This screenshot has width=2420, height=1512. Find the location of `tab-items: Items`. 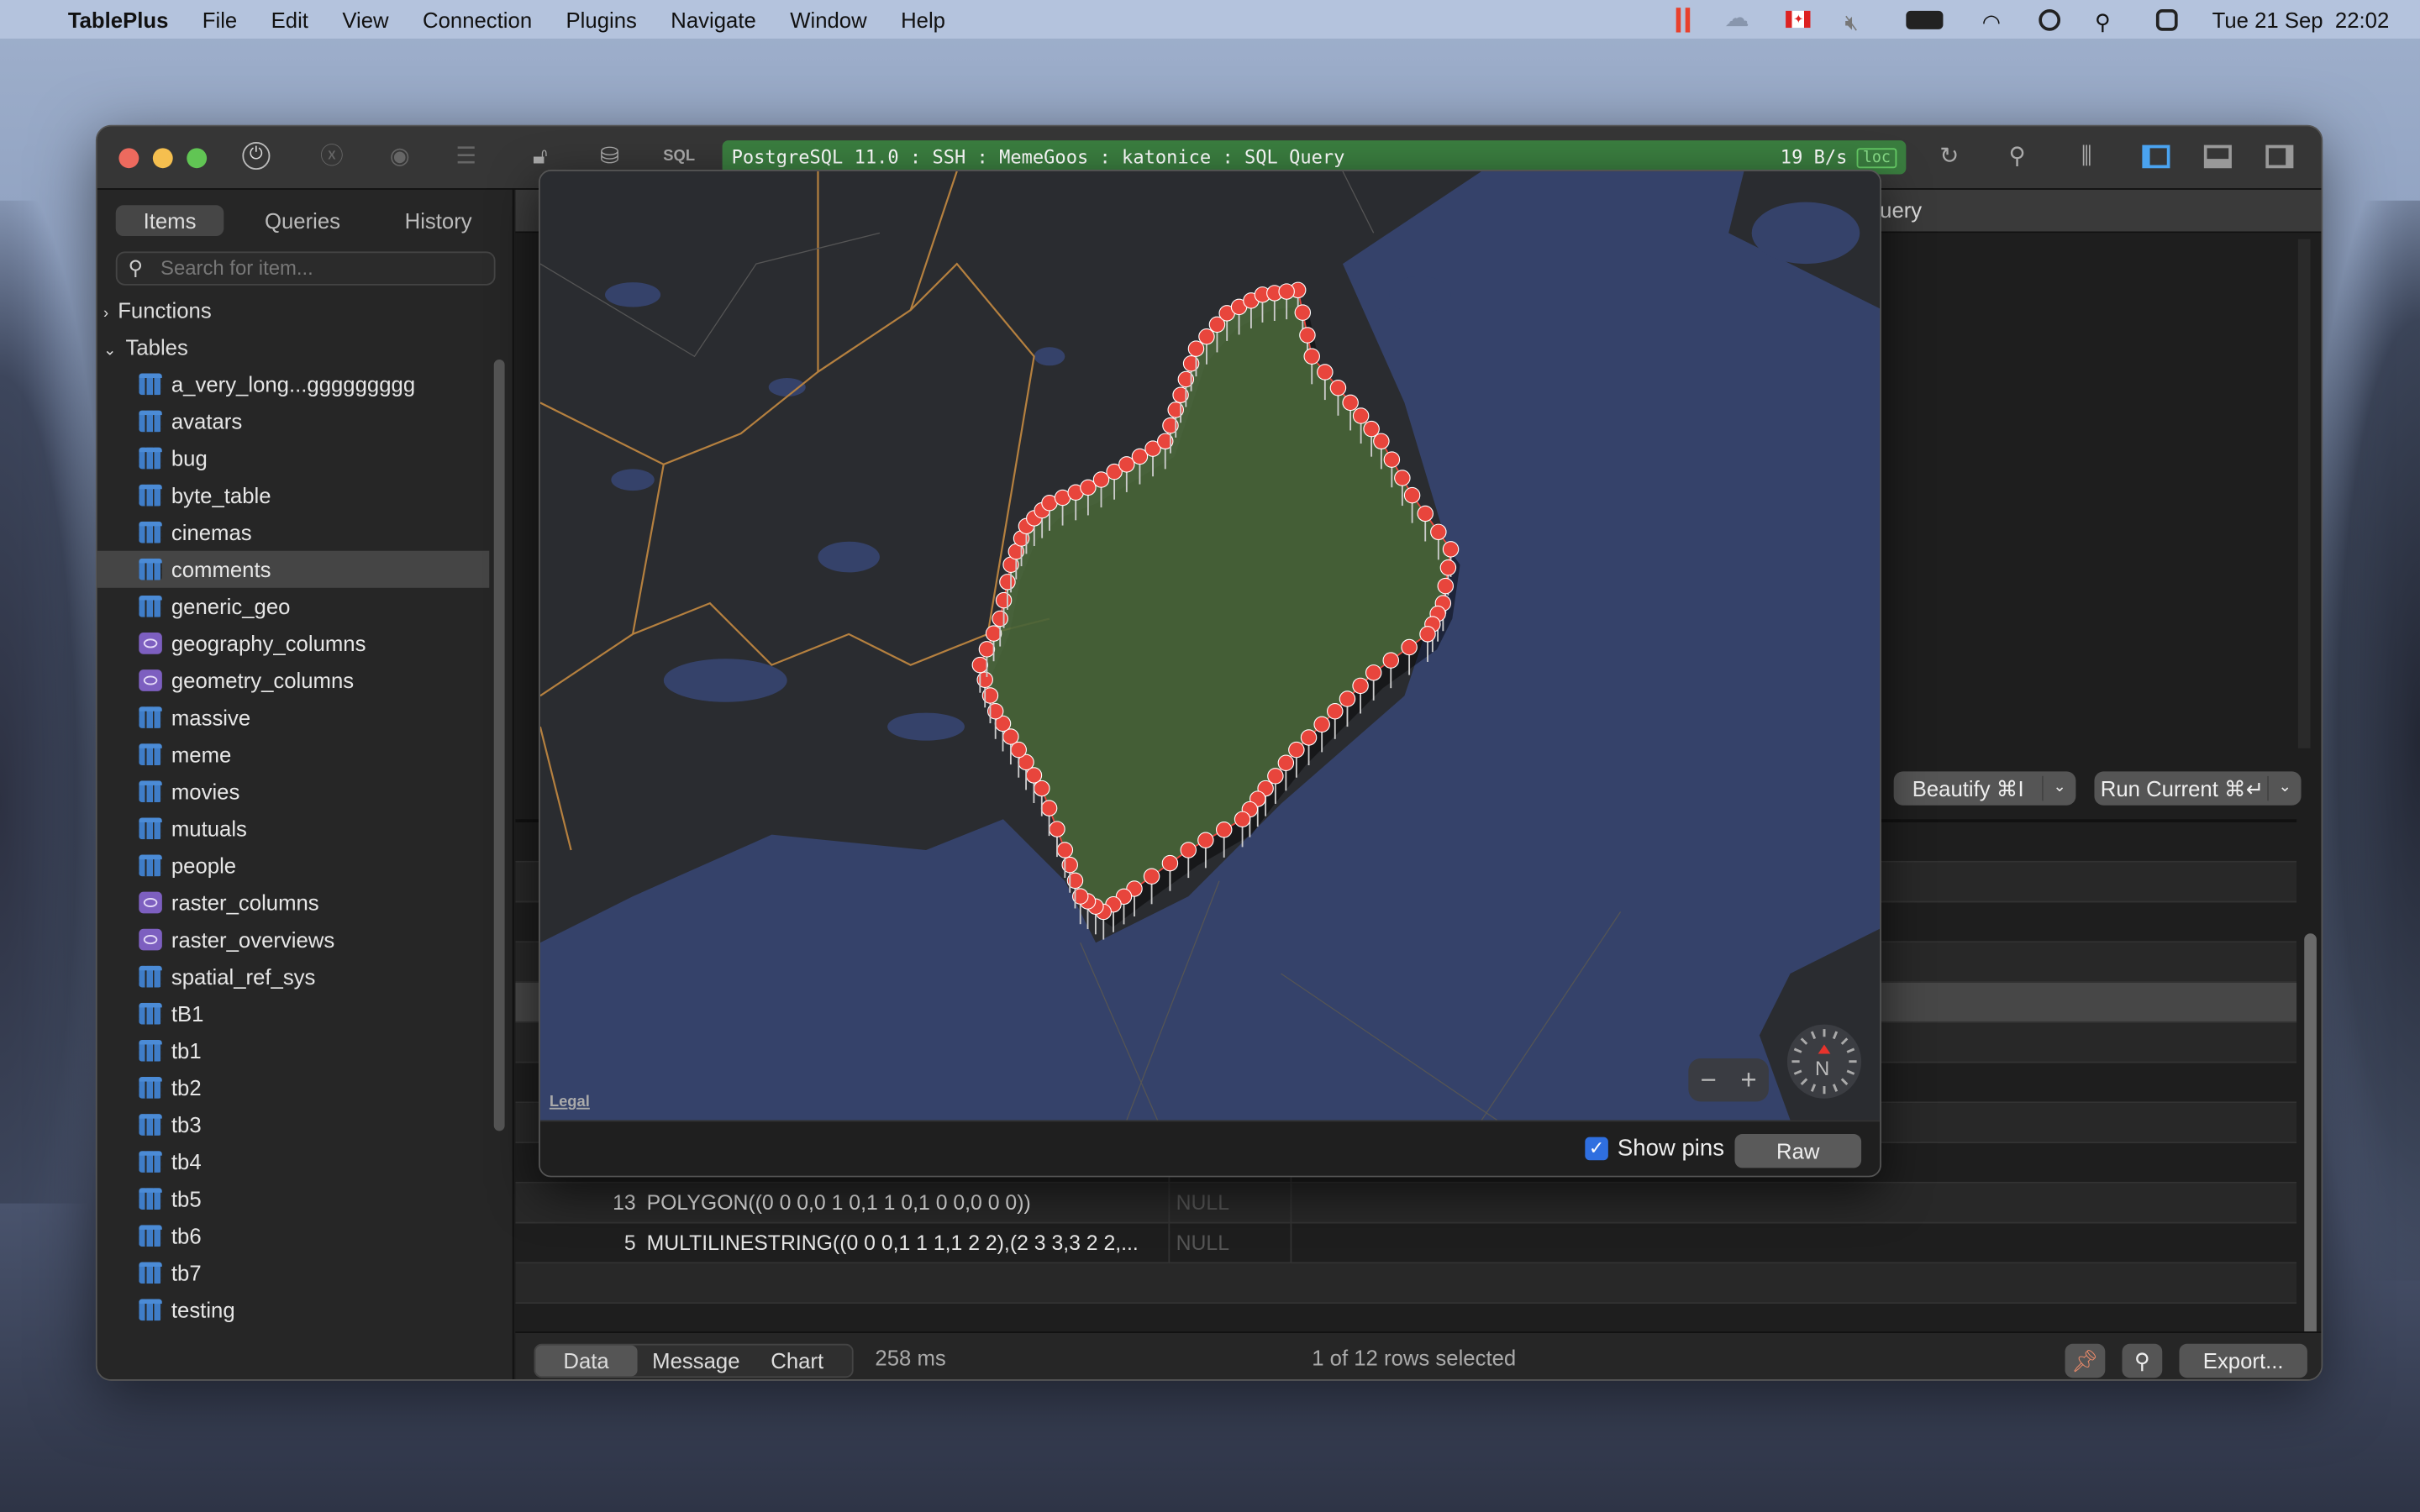

tab-items: Items is located at coordinates (169, 221).